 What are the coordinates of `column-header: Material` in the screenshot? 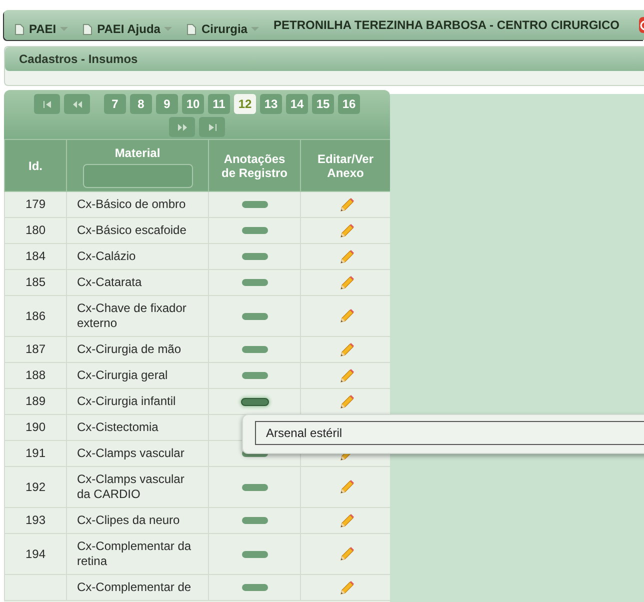 It's located at (137, 153).